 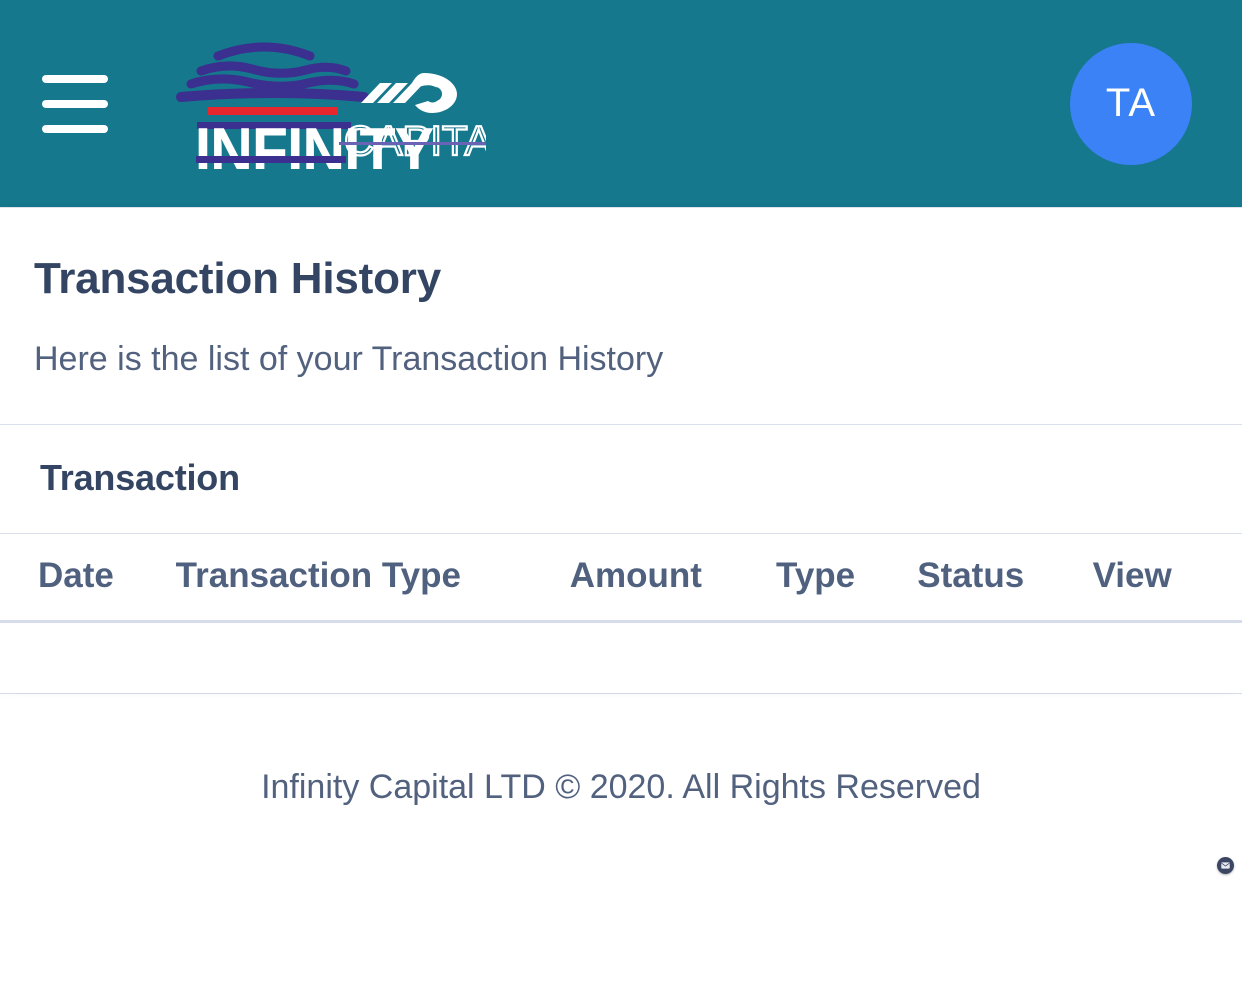 What do you see at coordinates (621, 479) in the screenshot?
I see `section-header: Transaction` at bounding box center [621, 479].